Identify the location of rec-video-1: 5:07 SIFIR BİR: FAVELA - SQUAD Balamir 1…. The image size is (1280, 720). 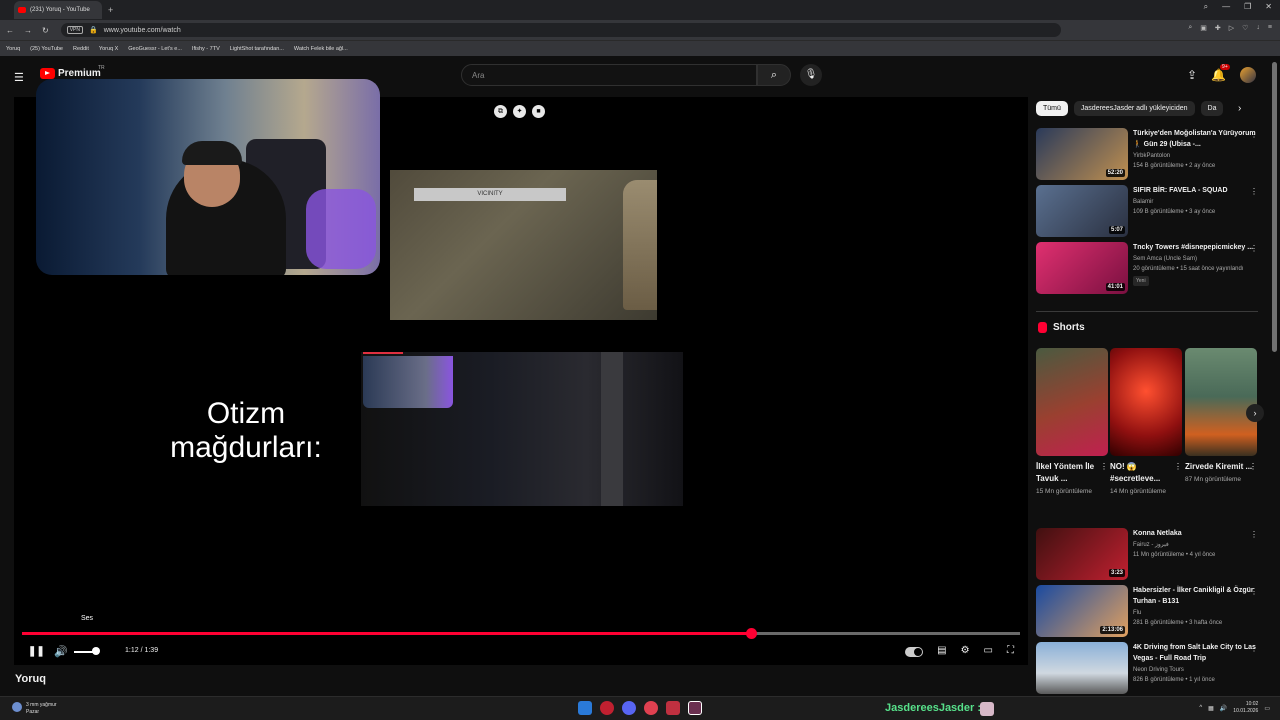
(1147, 211).